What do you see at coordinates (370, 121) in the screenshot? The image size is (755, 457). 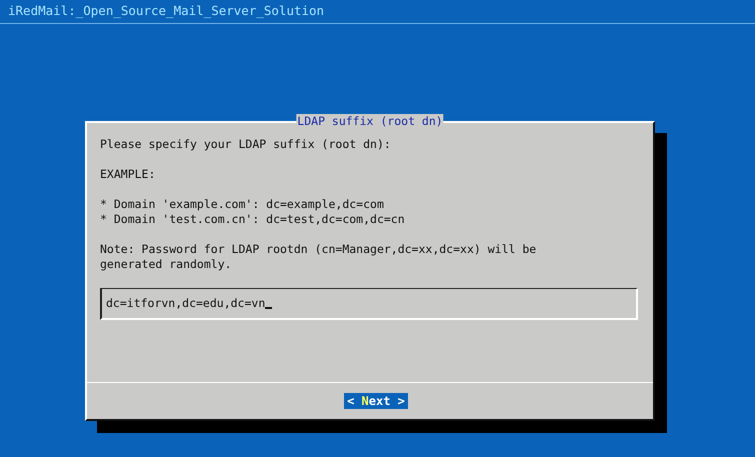 I see `dialog-title: LDAP suffix (root dn)` at bounding box center [370, 121].